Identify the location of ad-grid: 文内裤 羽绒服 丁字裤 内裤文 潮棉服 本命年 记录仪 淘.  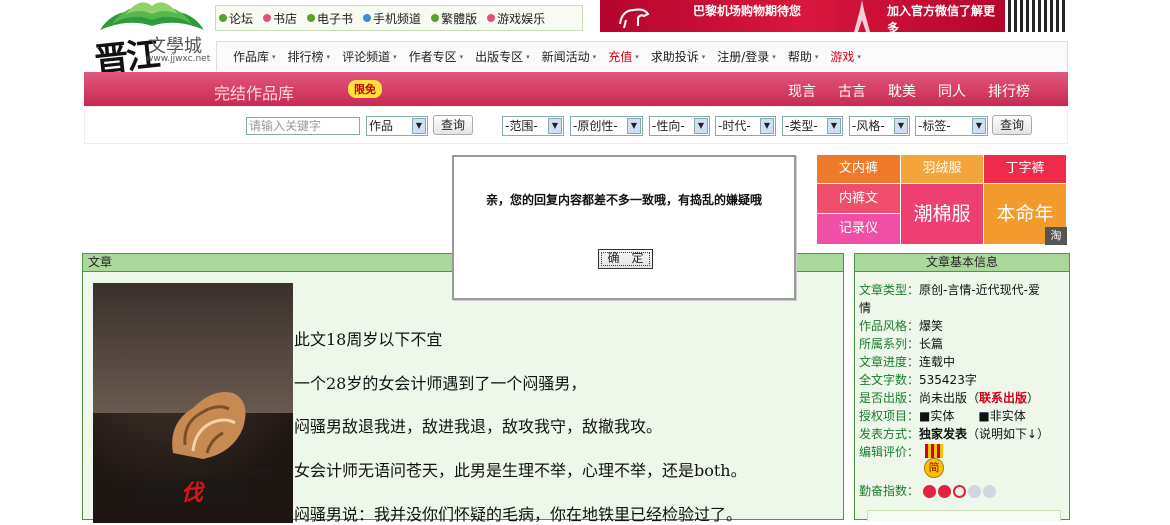
(942, 200).